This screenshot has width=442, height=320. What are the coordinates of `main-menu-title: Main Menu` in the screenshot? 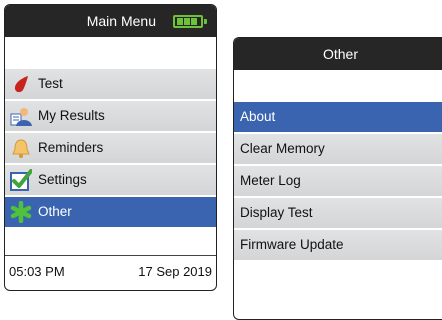 It's located at (121, 21).